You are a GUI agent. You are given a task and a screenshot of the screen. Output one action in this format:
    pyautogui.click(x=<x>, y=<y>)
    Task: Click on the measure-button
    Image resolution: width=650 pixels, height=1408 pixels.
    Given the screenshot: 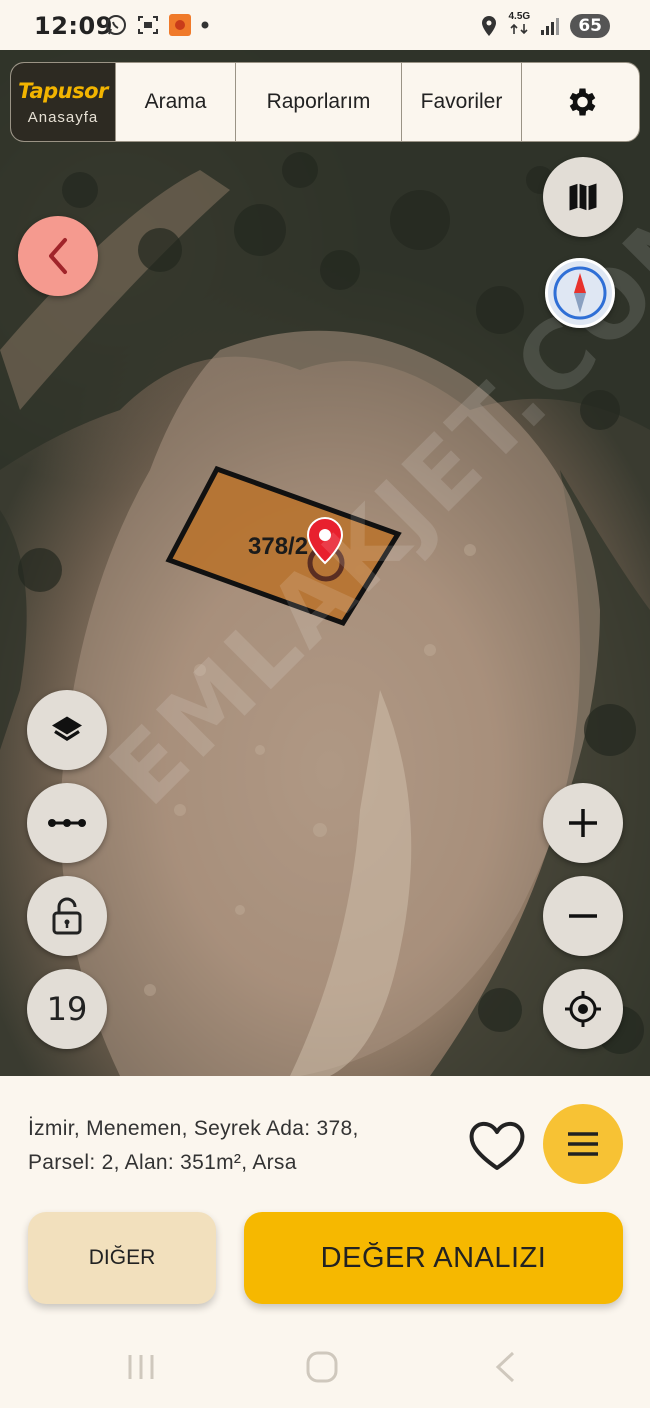 What is the action you would take?
    pyautogui.click(x=67, y=823)
    